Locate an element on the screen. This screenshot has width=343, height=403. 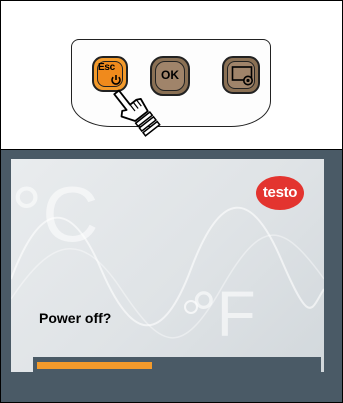
fahrenheit-watermark: °F is located at coordinates (223, 314).